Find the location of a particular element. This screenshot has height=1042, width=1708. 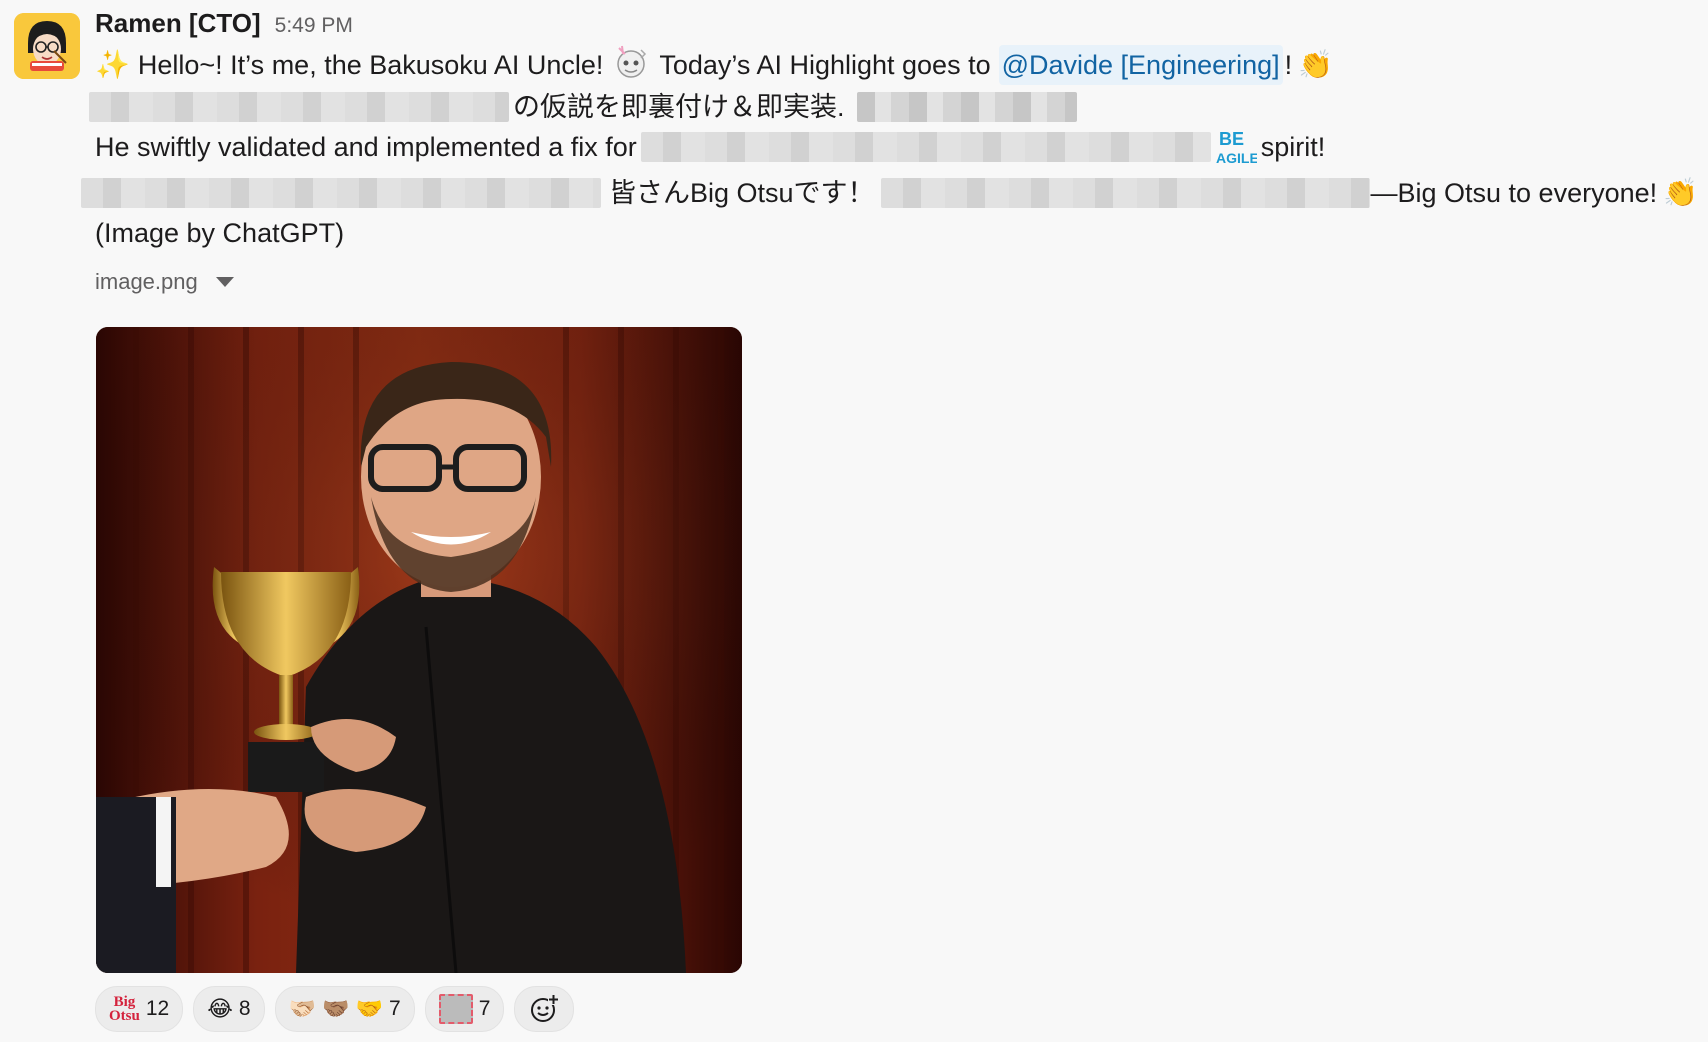

add-reaction-icon is located at coordinates (545, 1008).